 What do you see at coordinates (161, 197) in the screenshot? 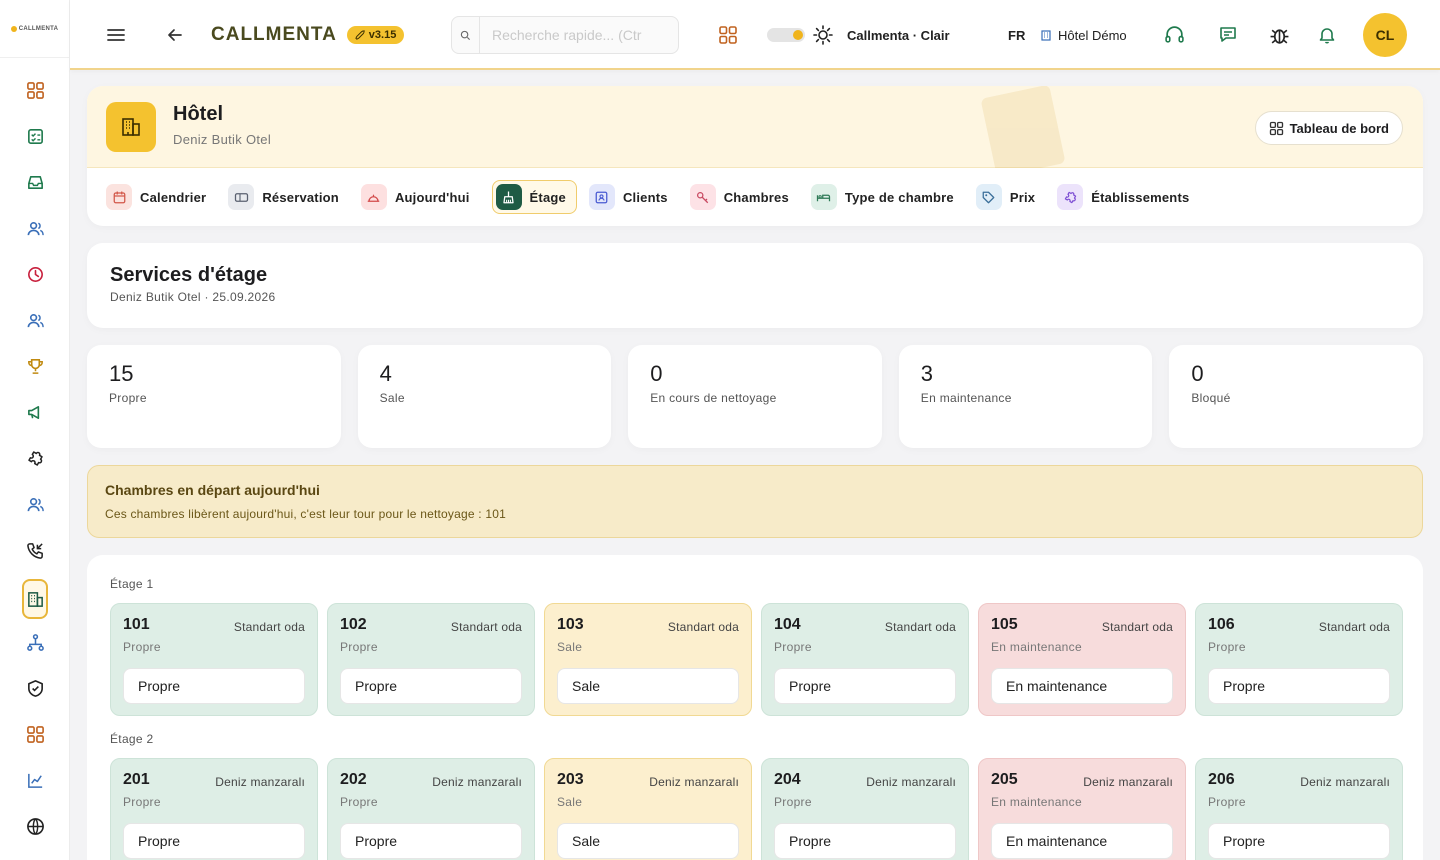
I see `tab-calendar: Calendrier` at bounding box center [161, 197].